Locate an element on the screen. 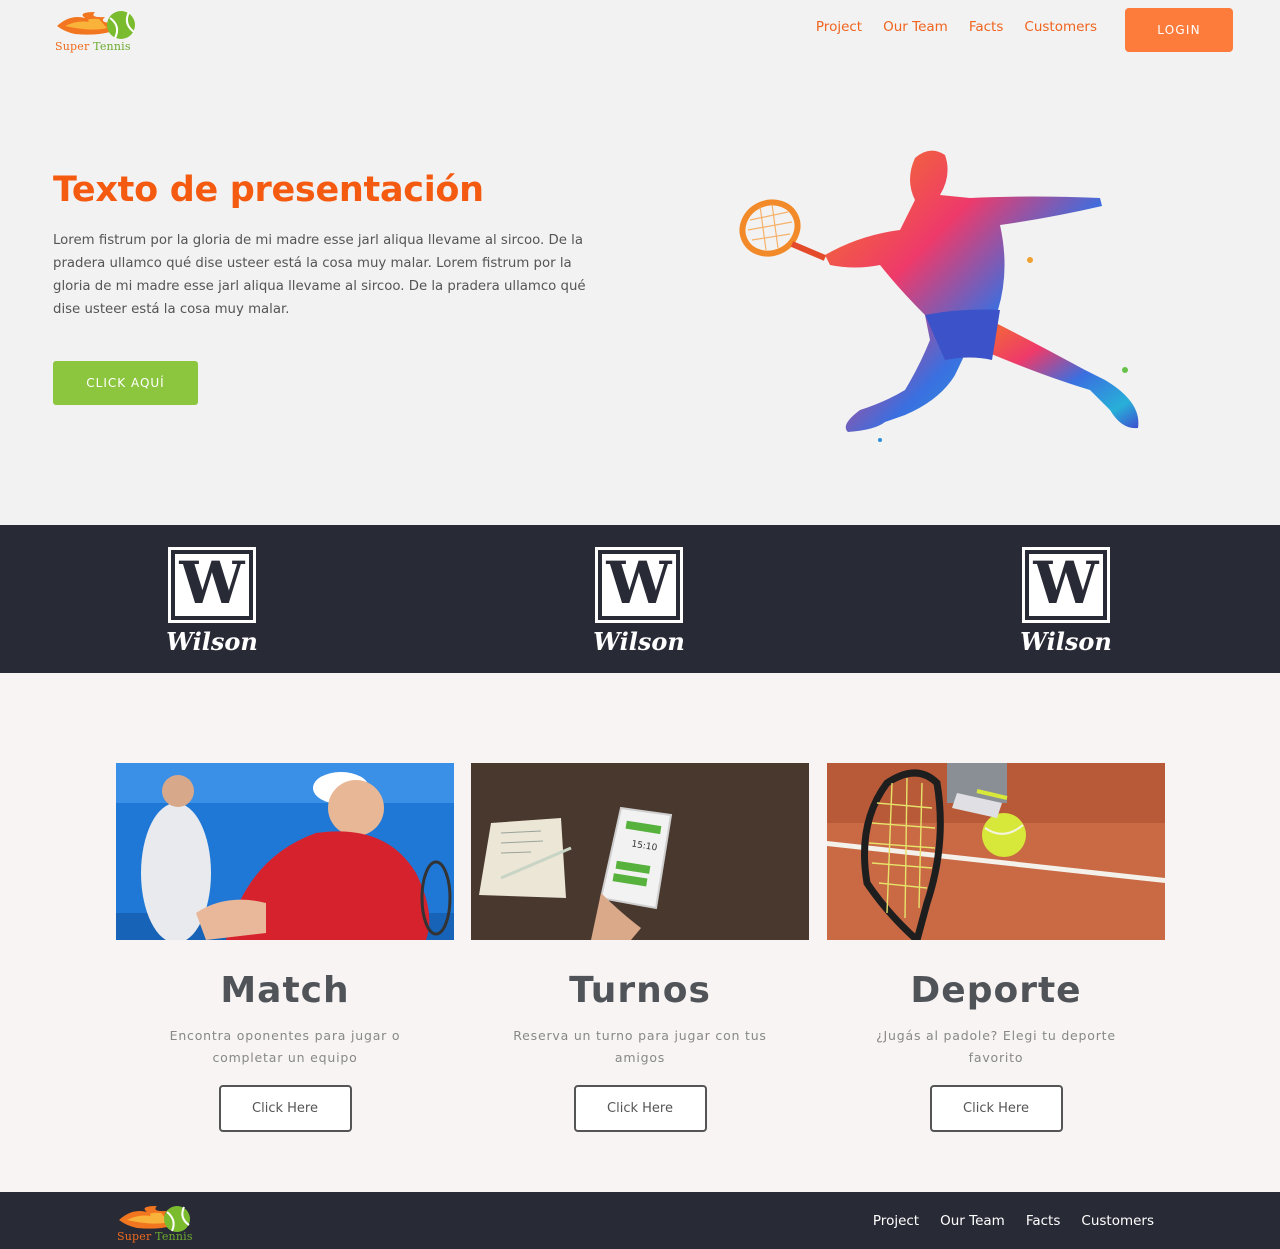 This screenshot has height=1249, width=1280. footer-nav-our-team: Our Team is located at coordinates (972, 1221).